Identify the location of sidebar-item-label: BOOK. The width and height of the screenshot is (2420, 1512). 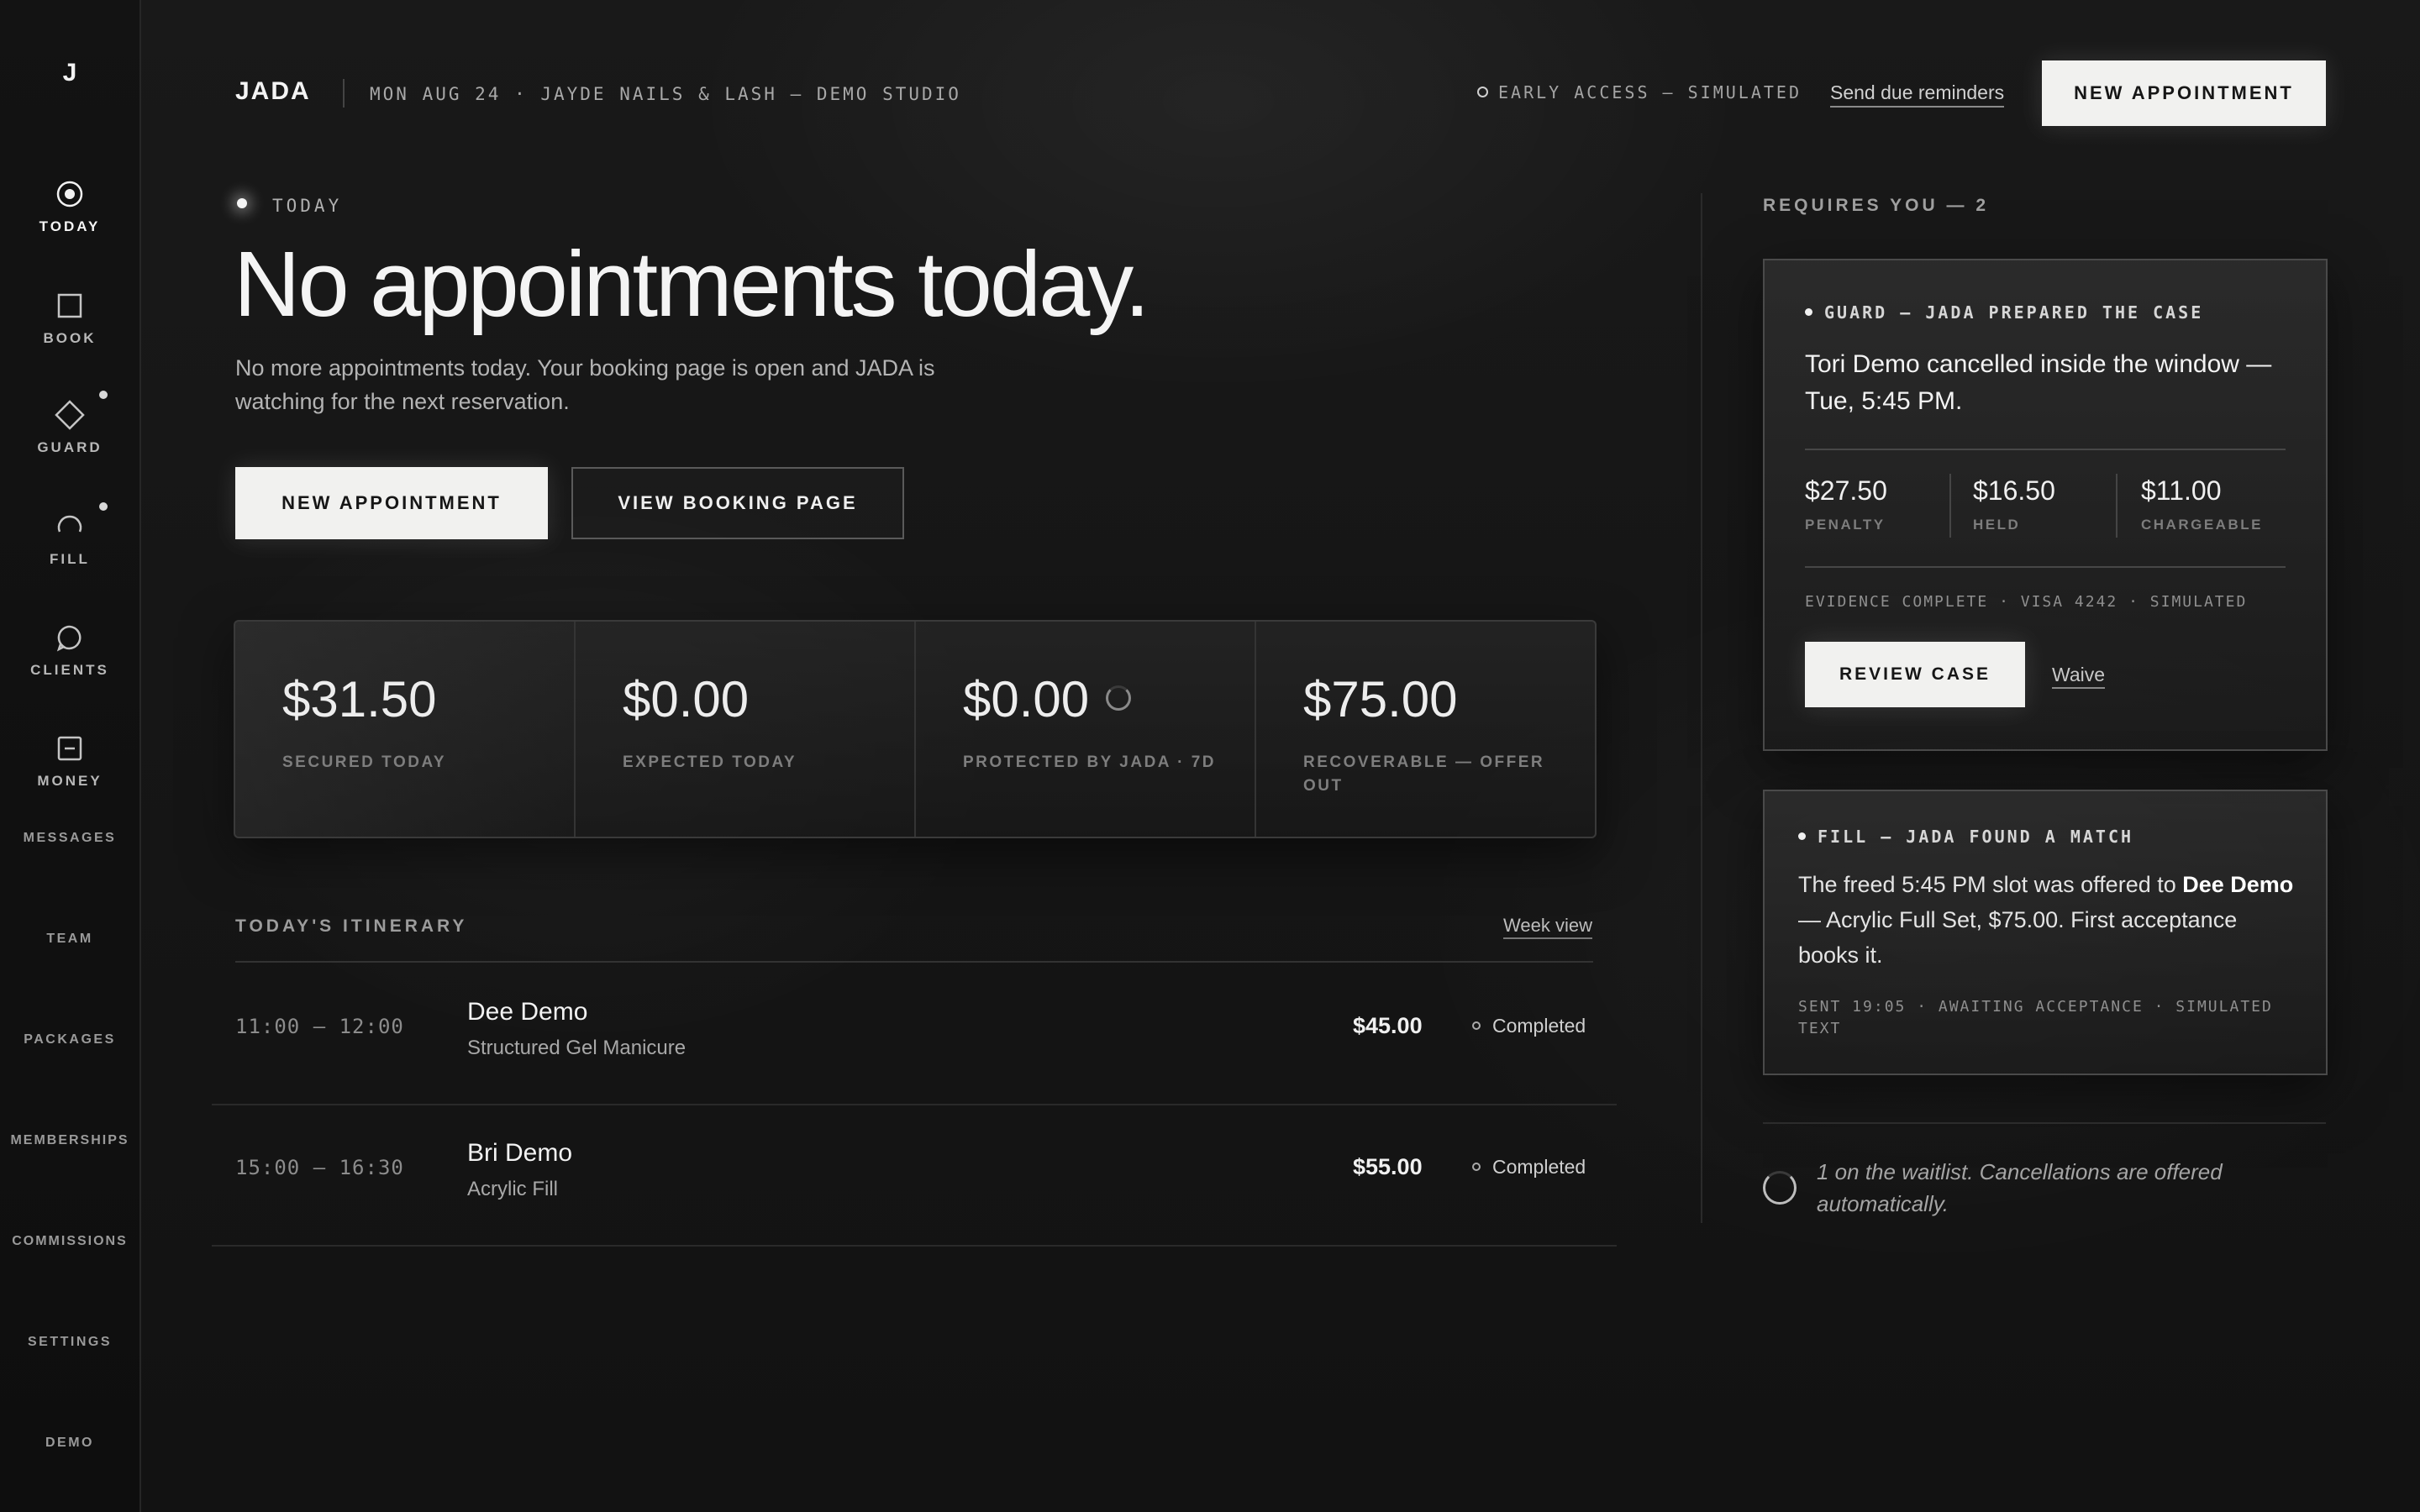
(70, 338).